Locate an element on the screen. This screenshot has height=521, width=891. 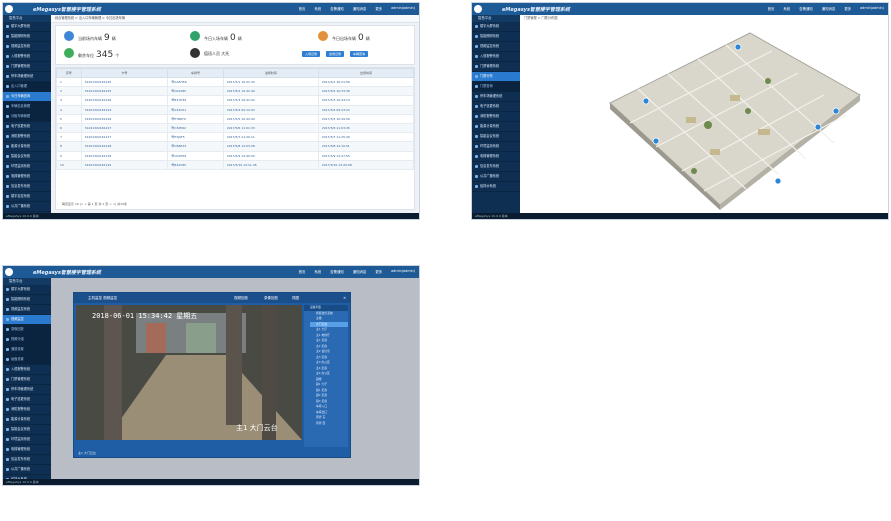
sidebar-item: 视频分组 is located at coordinates (27, 340).